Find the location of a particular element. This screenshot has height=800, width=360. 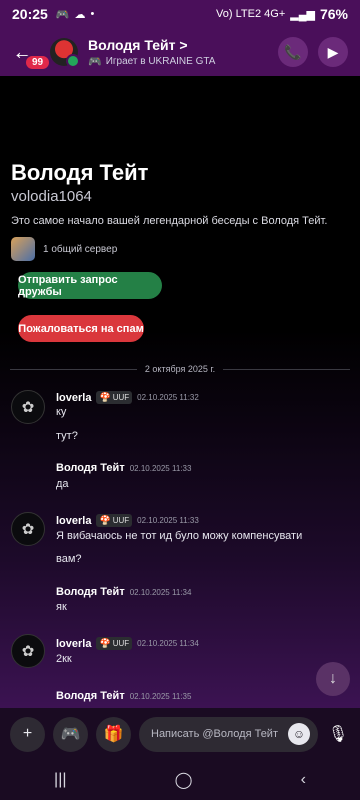

system-nav-bar: ||| ◯ ‹ is located at coordinates (180, 780).